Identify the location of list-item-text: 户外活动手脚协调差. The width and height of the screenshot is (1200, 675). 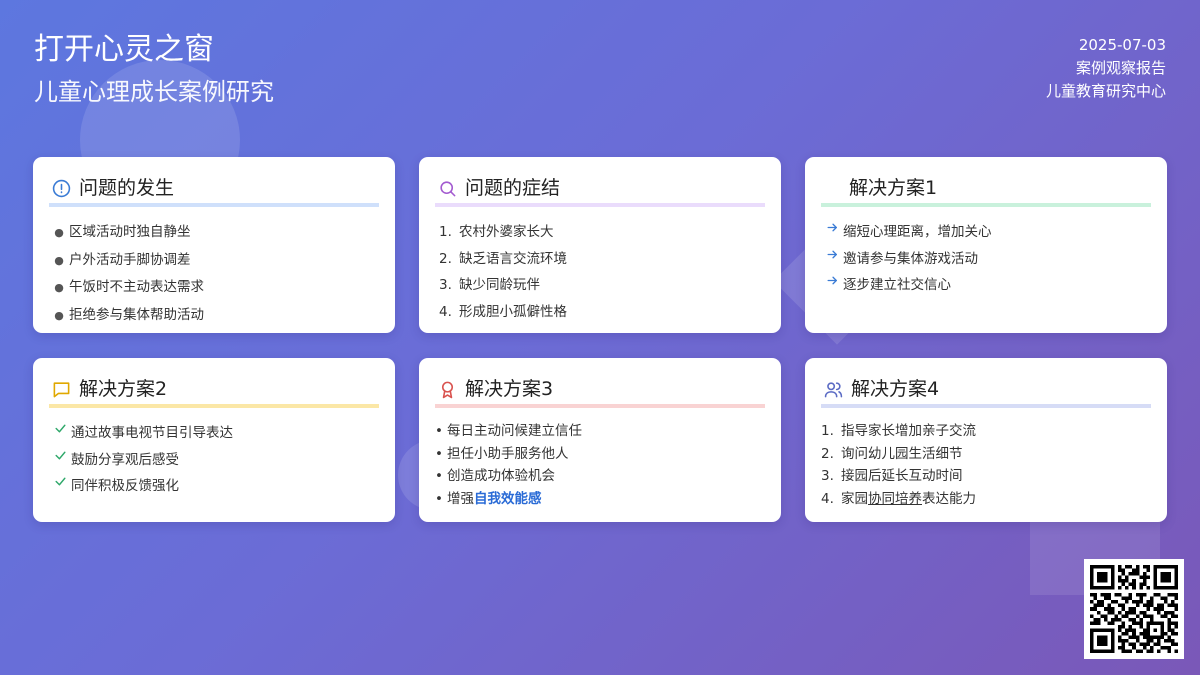
(130, 259).